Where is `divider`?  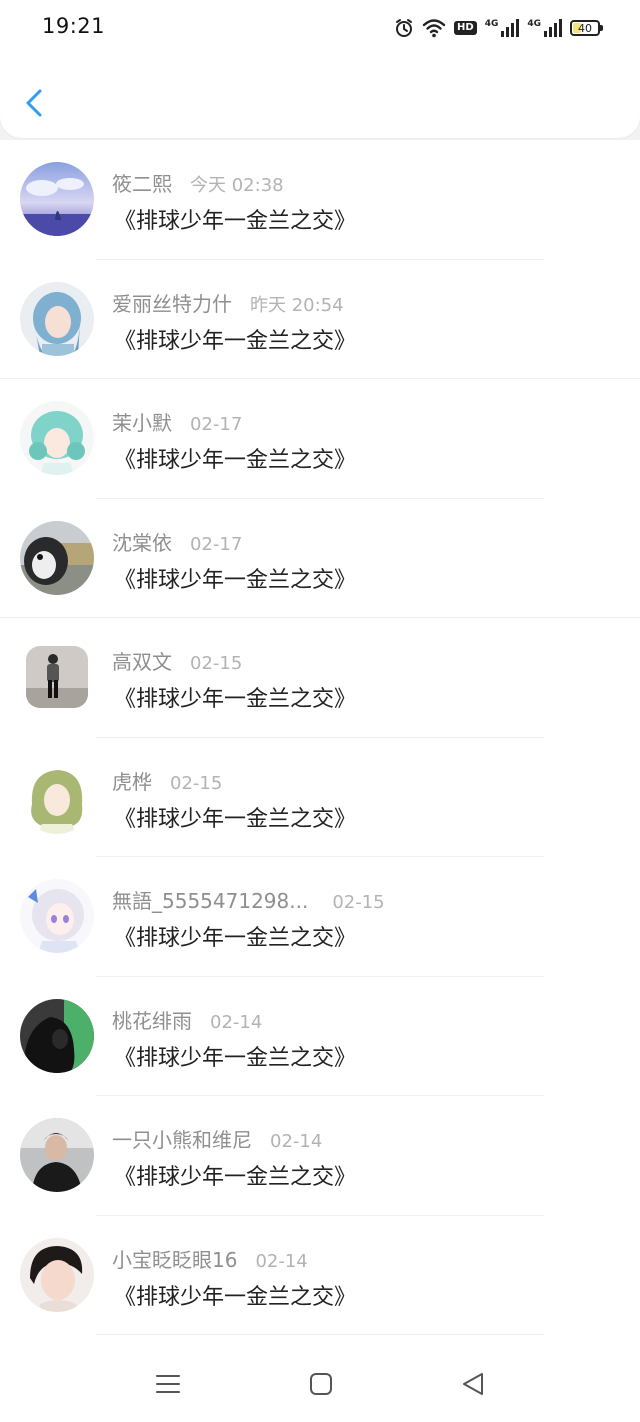 divider is located at coordinates (320, 1334).